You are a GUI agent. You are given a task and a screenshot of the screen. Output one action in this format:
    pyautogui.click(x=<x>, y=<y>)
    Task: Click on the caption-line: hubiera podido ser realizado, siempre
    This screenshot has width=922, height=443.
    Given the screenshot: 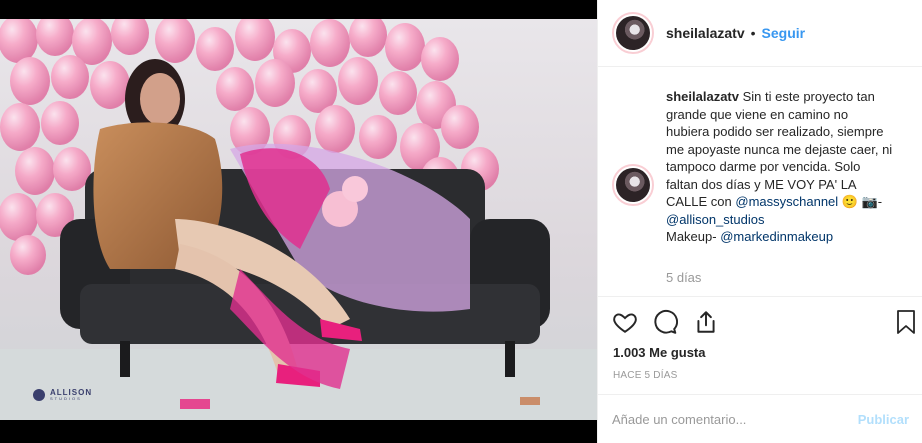 What is the action you would take?
    pyautogui.click(x=775, y=131)
    